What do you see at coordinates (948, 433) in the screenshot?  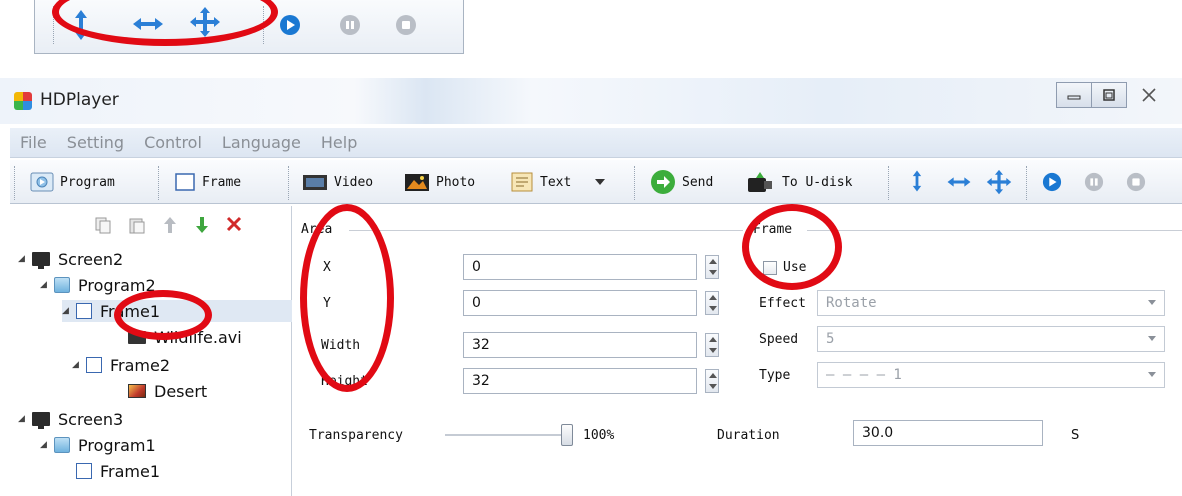 I see `duration-field: 30.0` at bounding box center [948, 433].